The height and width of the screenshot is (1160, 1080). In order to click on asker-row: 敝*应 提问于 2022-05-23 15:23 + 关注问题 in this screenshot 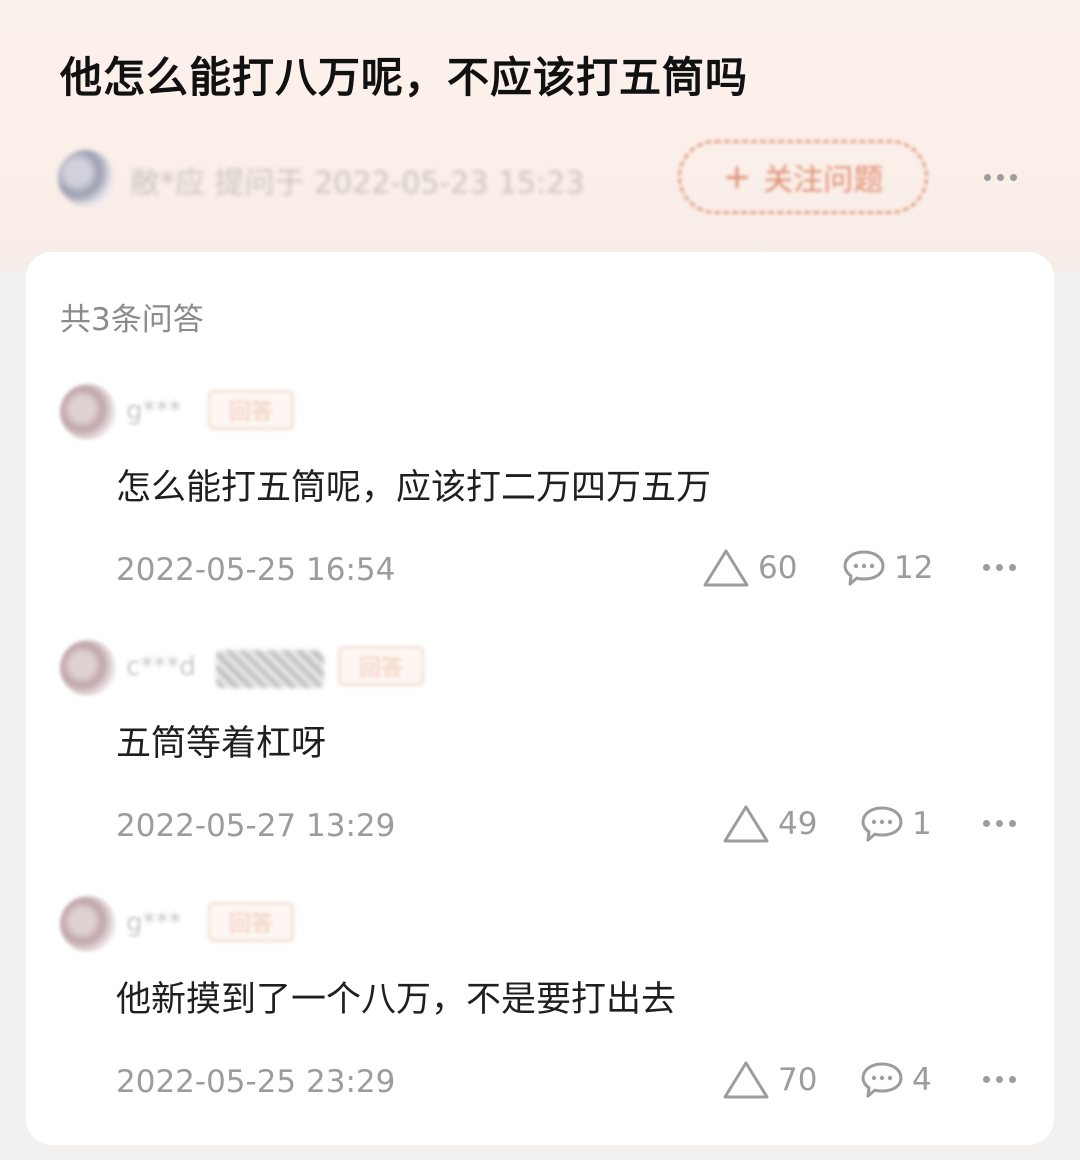, I will do `click(548, 178)`.